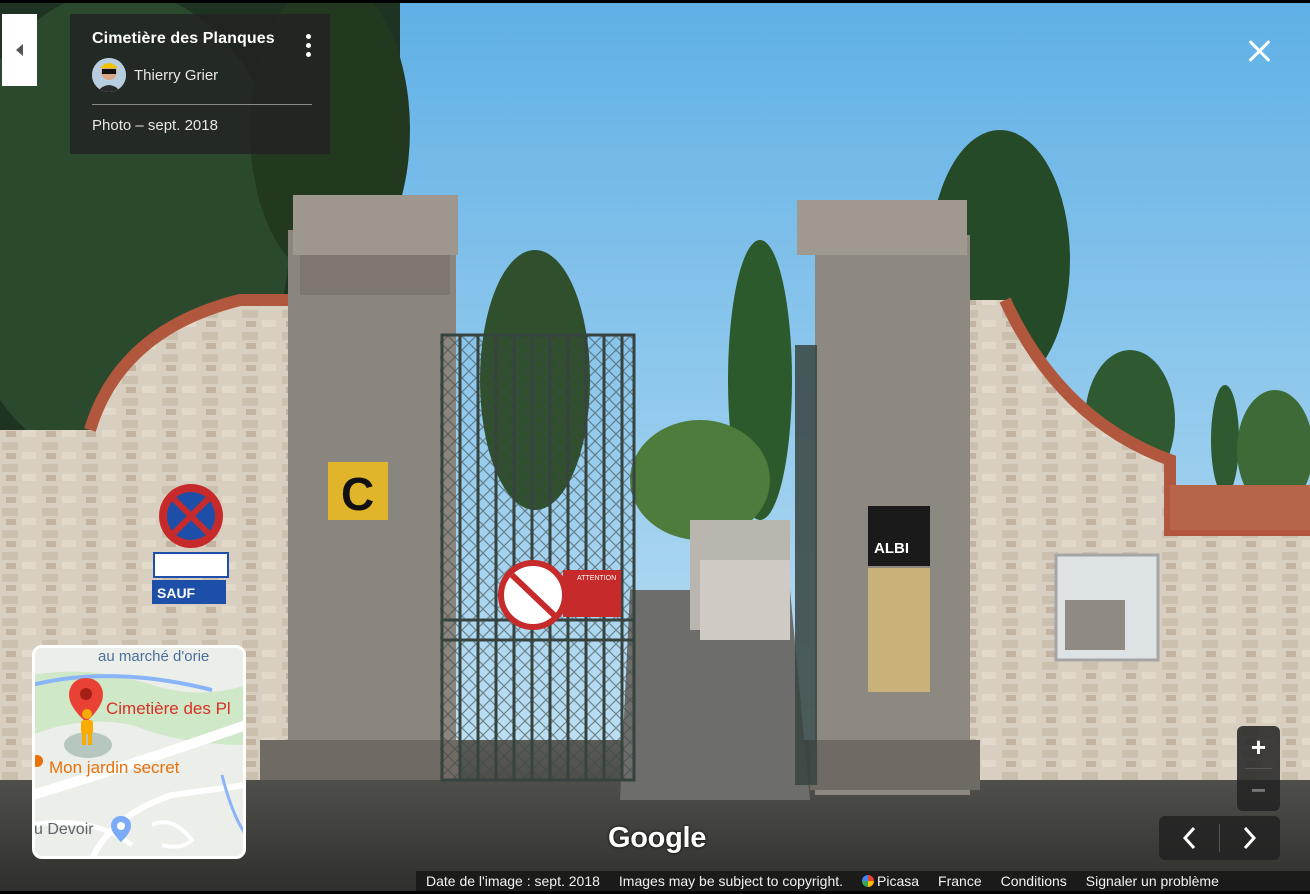 The height and width of the screenshot is (894, 1310). I want to click on photo-date: Photo – sept. 2018, so click(155, 125).